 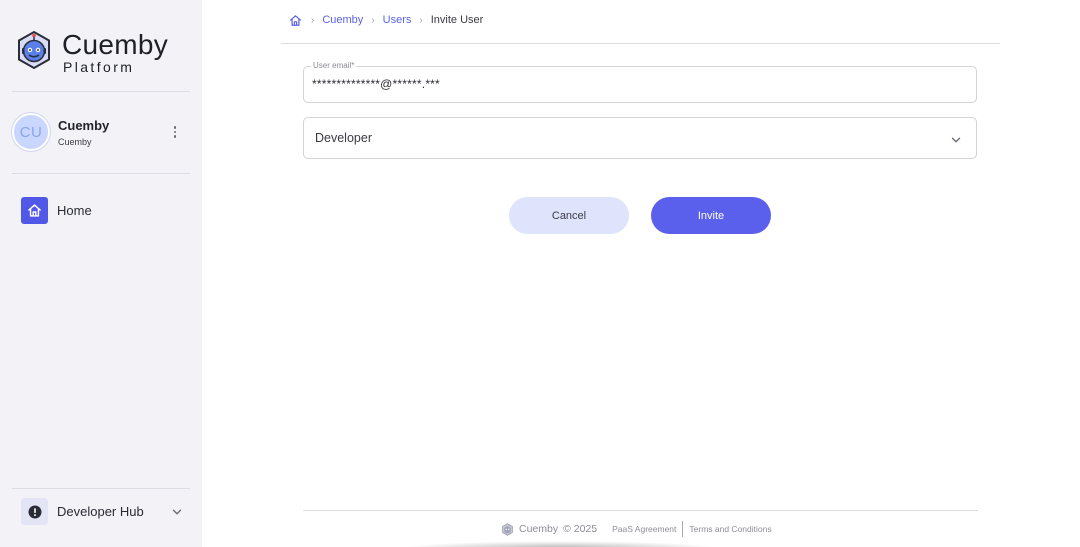 What do you see at coordinates (683, 529) in the screenshot?
I see `footer-separator` at bounding box center [683, 529].